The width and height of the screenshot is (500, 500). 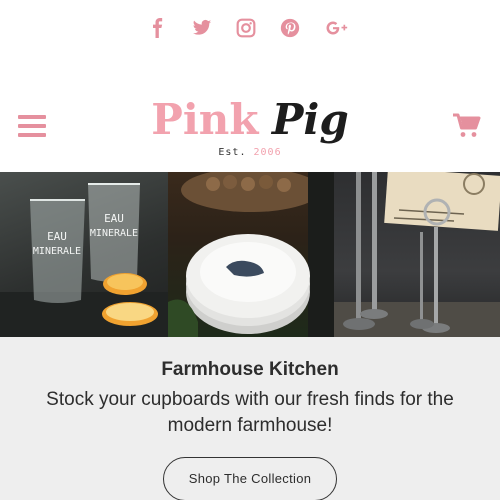 What do you see at coordinates (32, 127) in the screenshot?
I see `hamburger-menu-icon` at bounding box center [32, 127].